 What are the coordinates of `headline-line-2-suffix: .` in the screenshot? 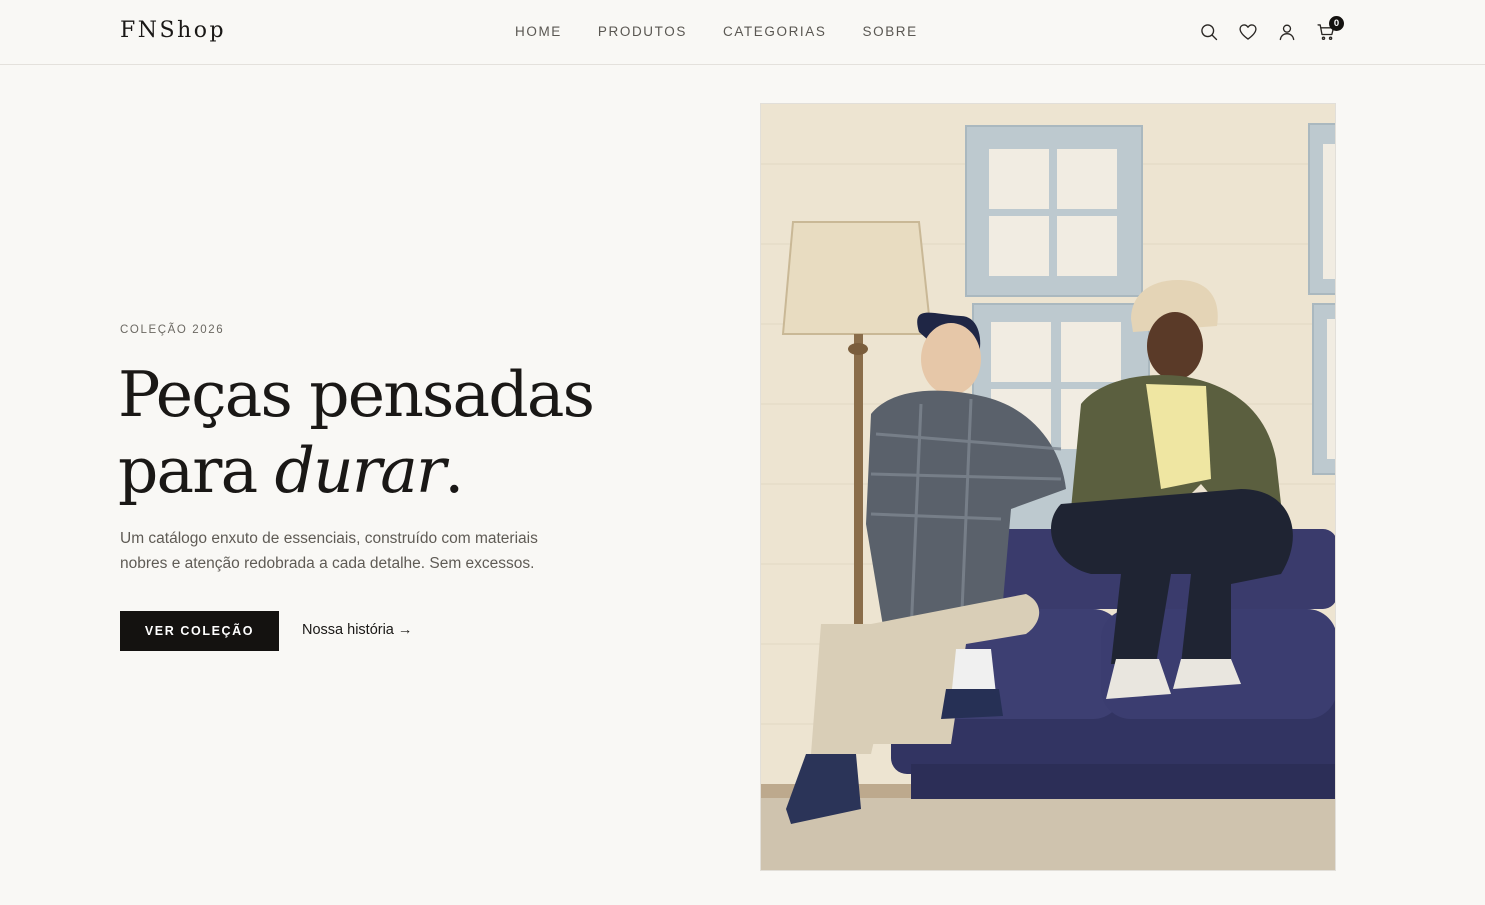 It's located at (454, 470).